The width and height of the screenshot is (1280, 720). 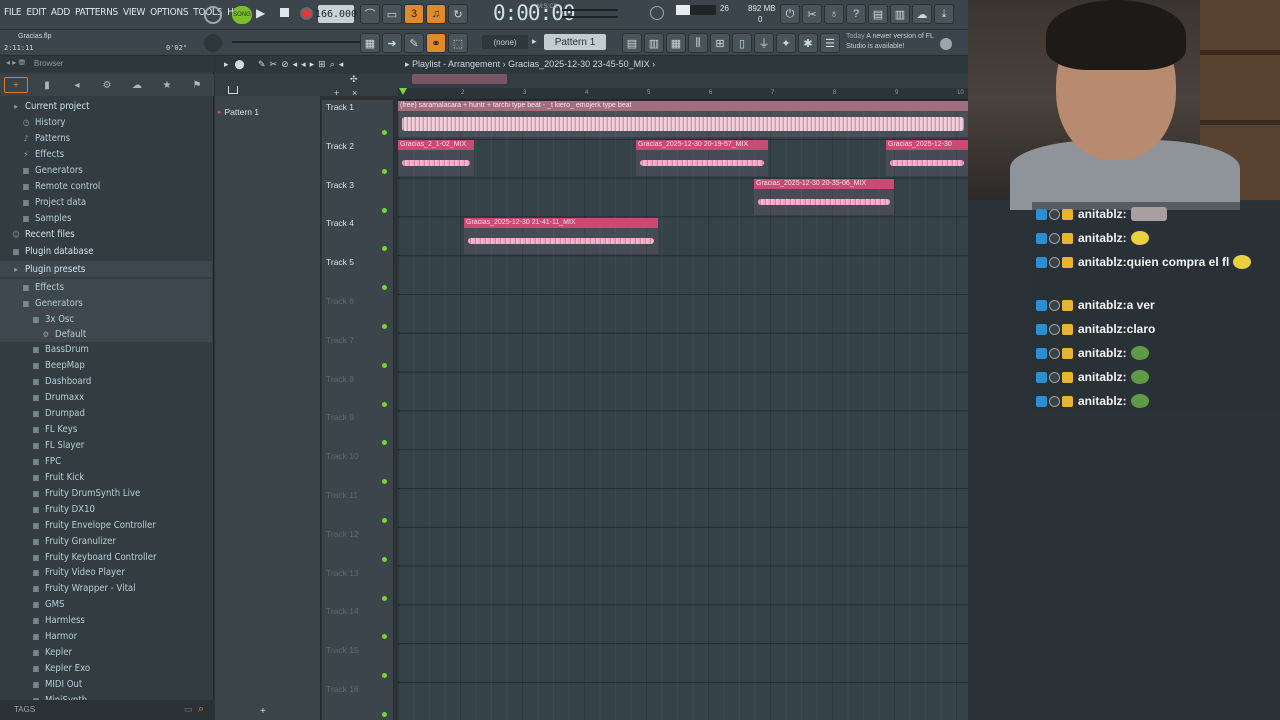 What do you see at coordinates (237, 64) in the screenshot?
I see `playlist-tools-icon: ▸⬤` at bounding box center [237, 64].